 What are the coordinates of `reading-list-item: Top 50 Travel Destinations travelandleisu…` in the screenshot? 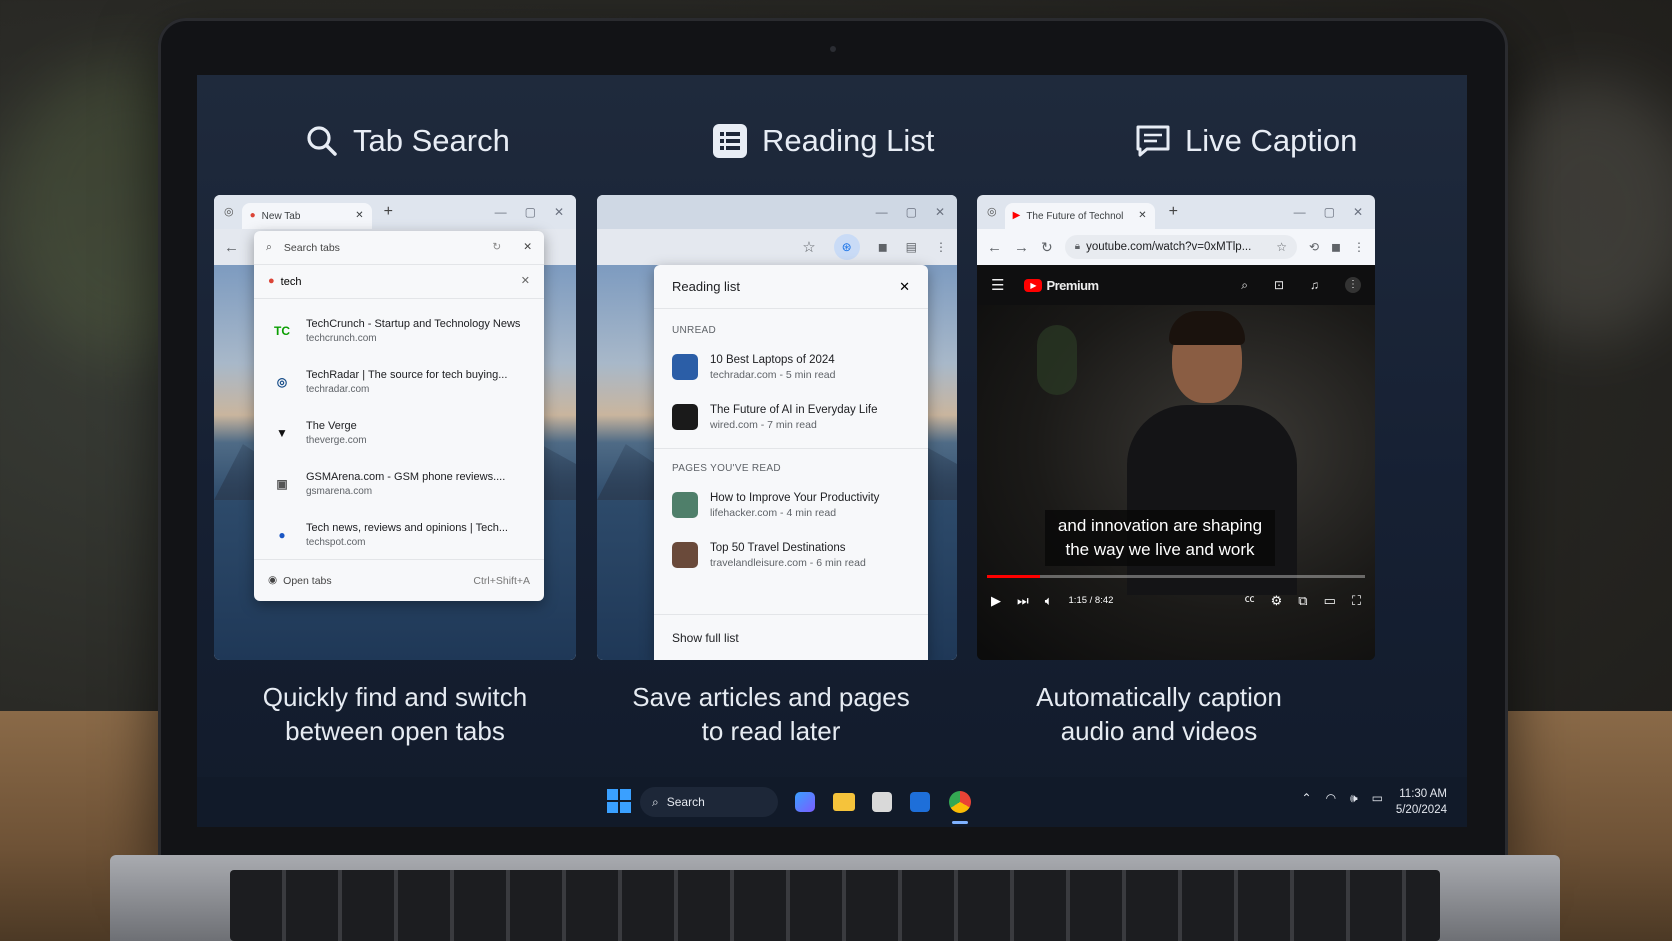 It's located at (791, 555).